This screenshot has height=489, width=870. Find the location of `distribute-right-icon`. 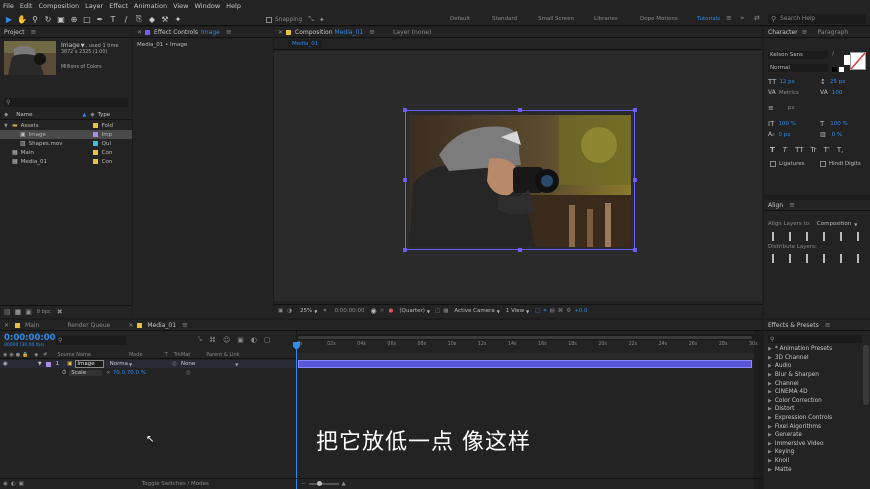

distribute-right-icon is located at coordinates (861, 258).